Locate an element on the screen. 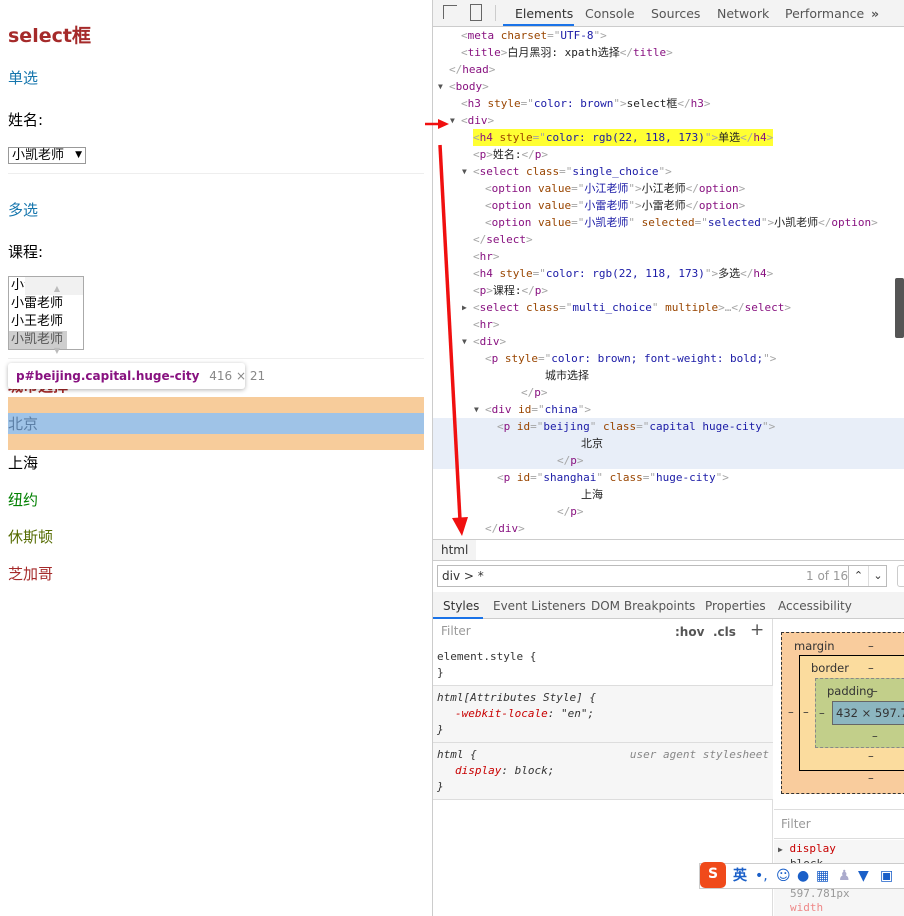 Image resolution: width=904 pixels, height=916 pixels. css-value: "en"; is located at coordinates (577, 713).